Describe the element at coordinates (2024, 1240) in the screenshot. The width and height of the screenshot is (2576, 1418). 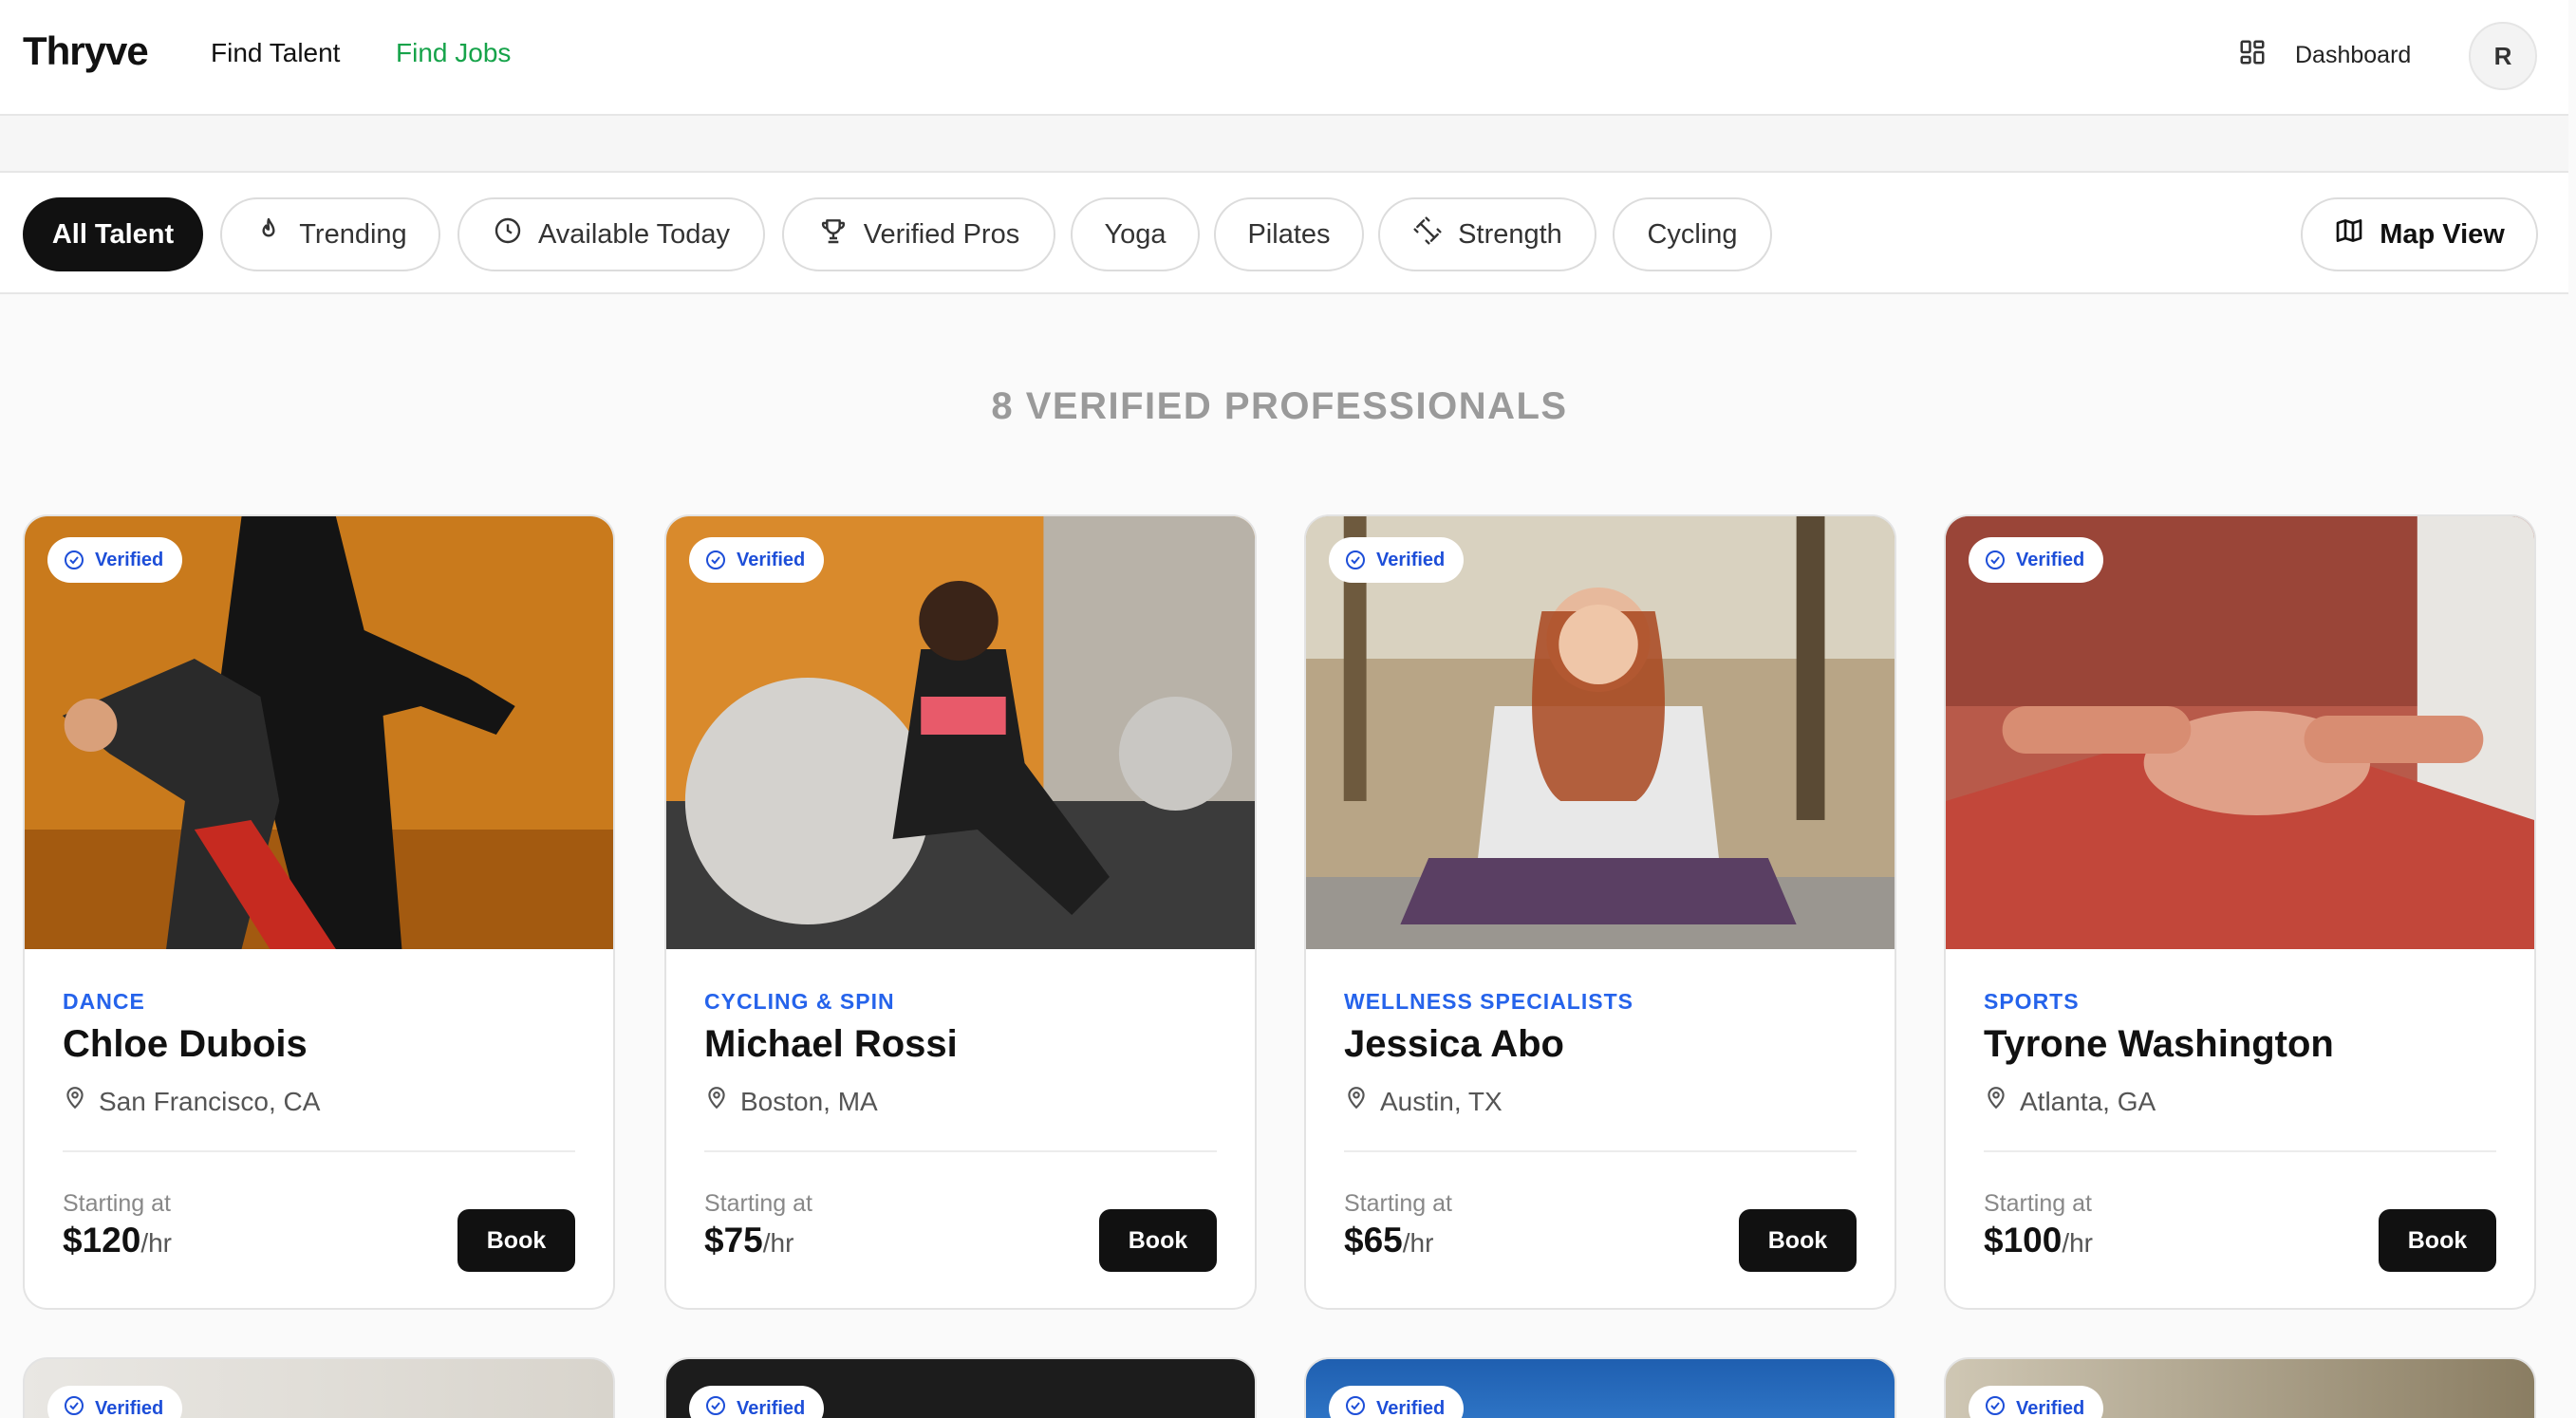
I see `price-amount: $100` at that location.